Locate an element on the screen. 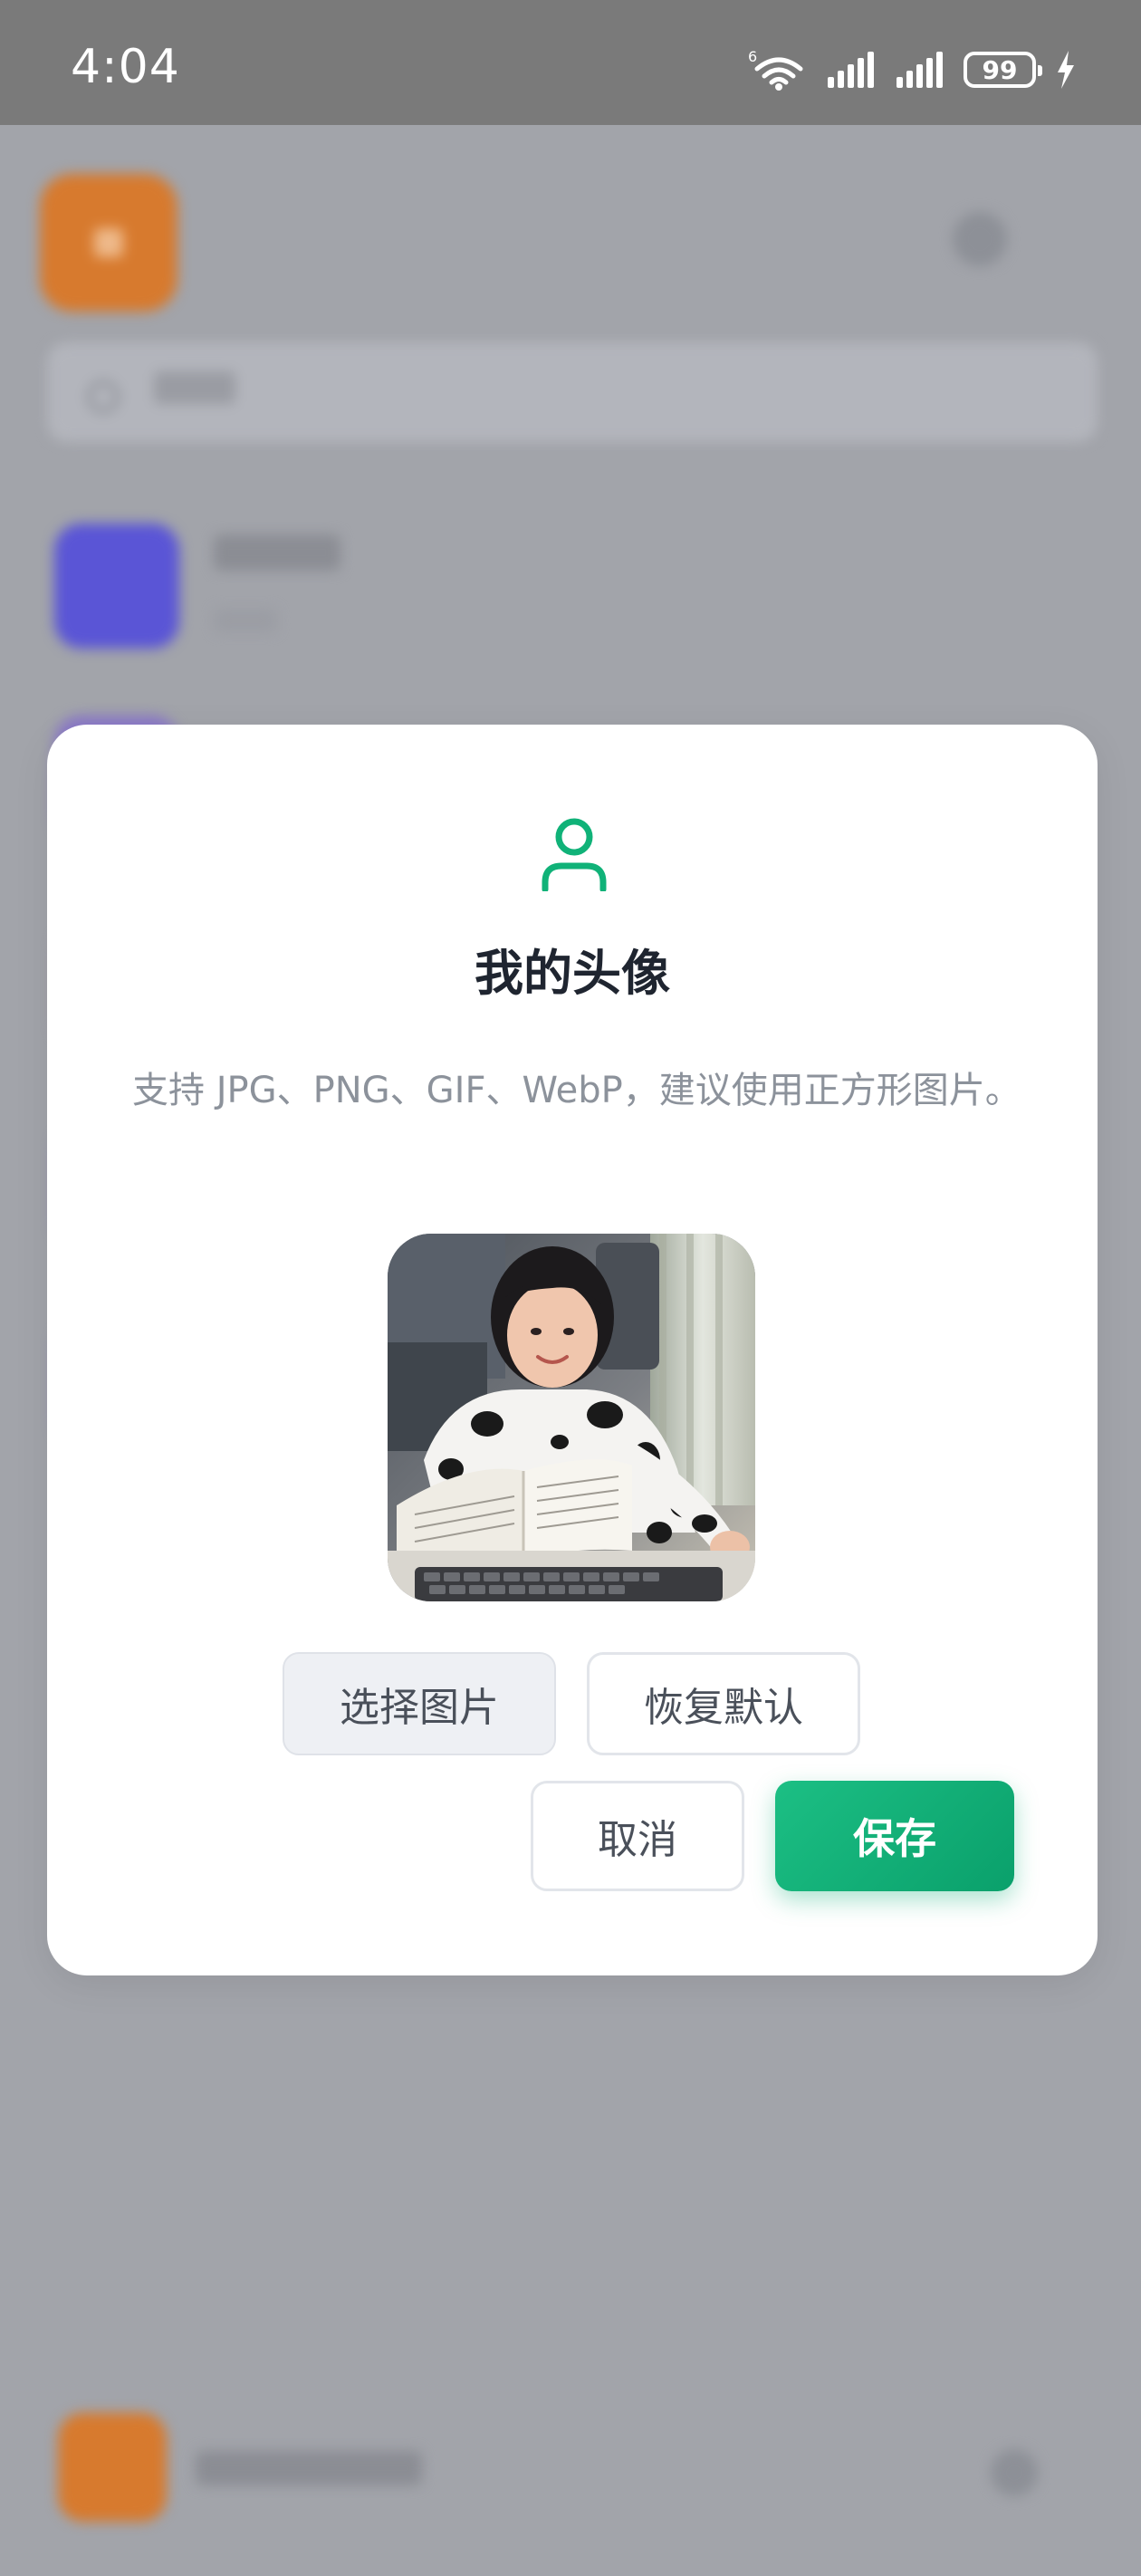  status-icons: 6 99 is located at coordinates (912, 69).